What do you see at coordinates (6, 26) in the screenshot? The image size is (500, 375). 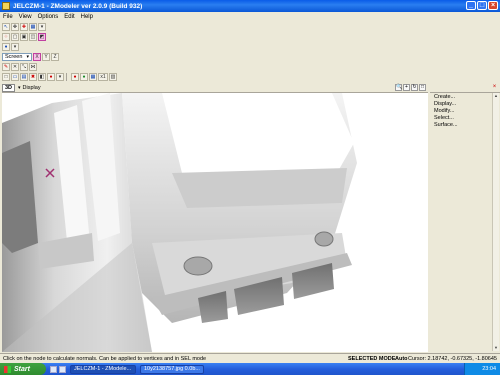 I see `select-tool-icon: ↖` at bounding box center [6, 26].